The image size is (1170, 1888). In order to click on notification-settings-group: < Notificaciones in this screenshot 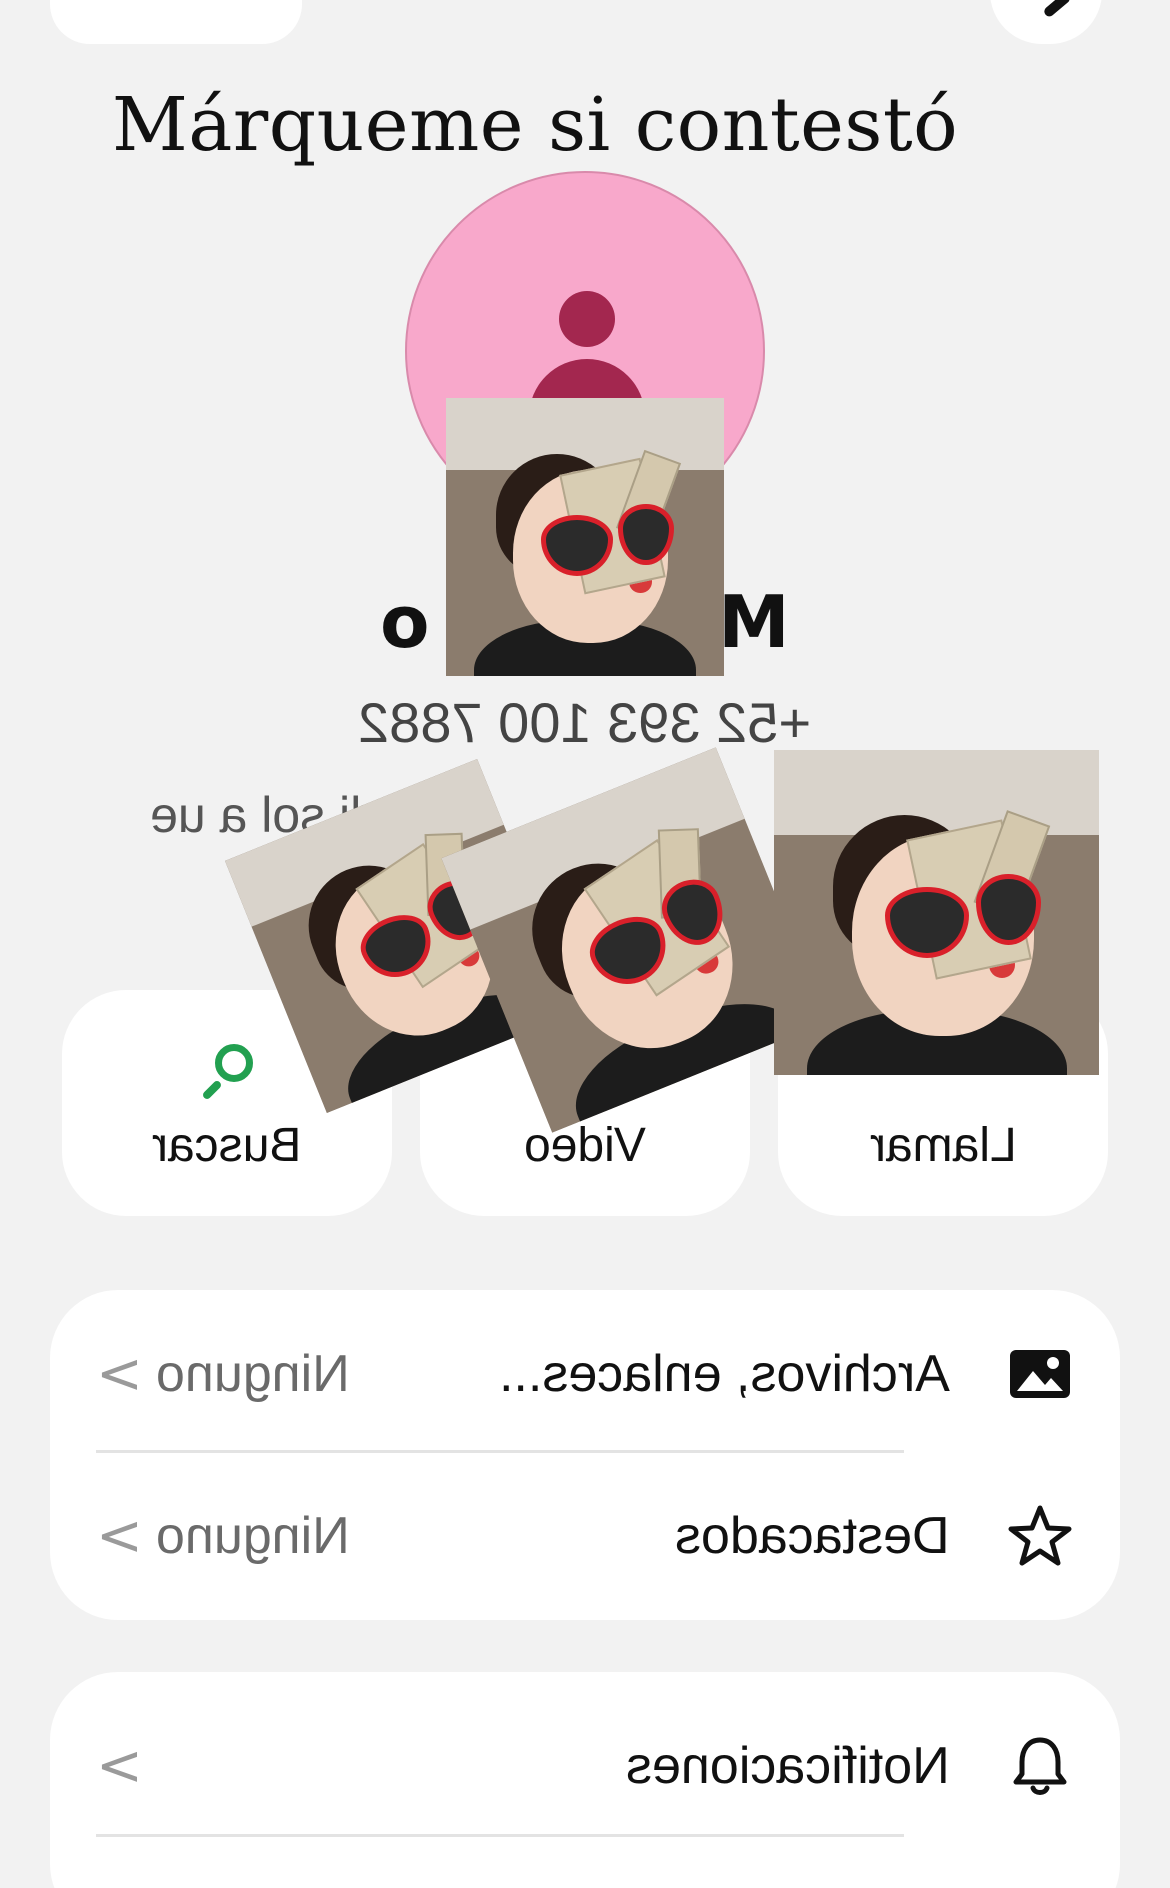, I will do `click(585, 1780)`.